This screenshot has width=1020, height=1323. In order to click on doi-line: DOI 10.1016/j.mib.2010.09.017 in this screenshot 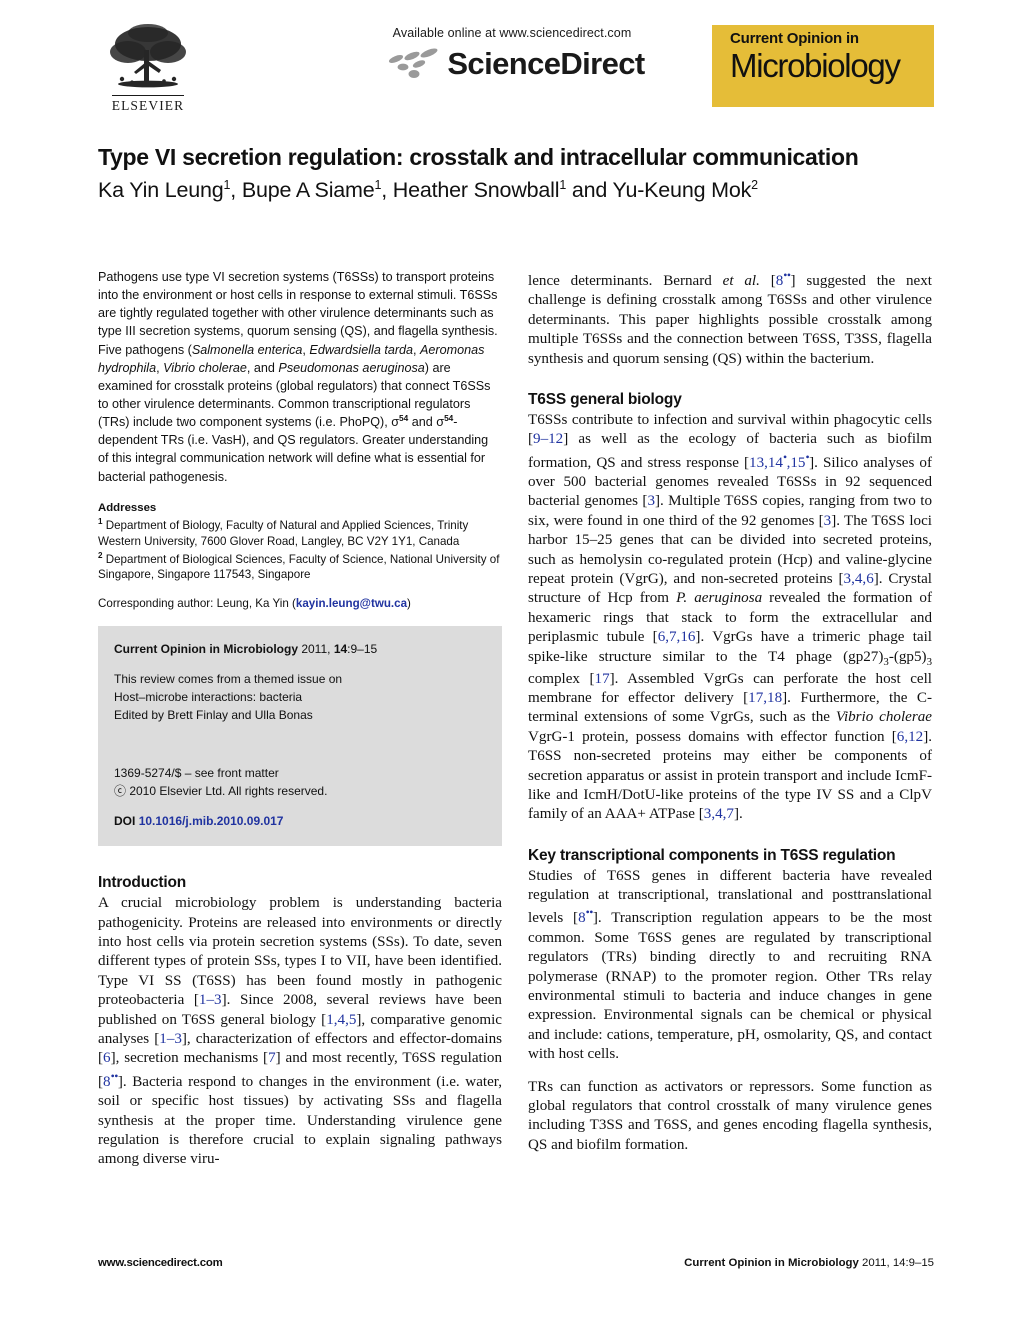, I will do `click(300, 821)`.